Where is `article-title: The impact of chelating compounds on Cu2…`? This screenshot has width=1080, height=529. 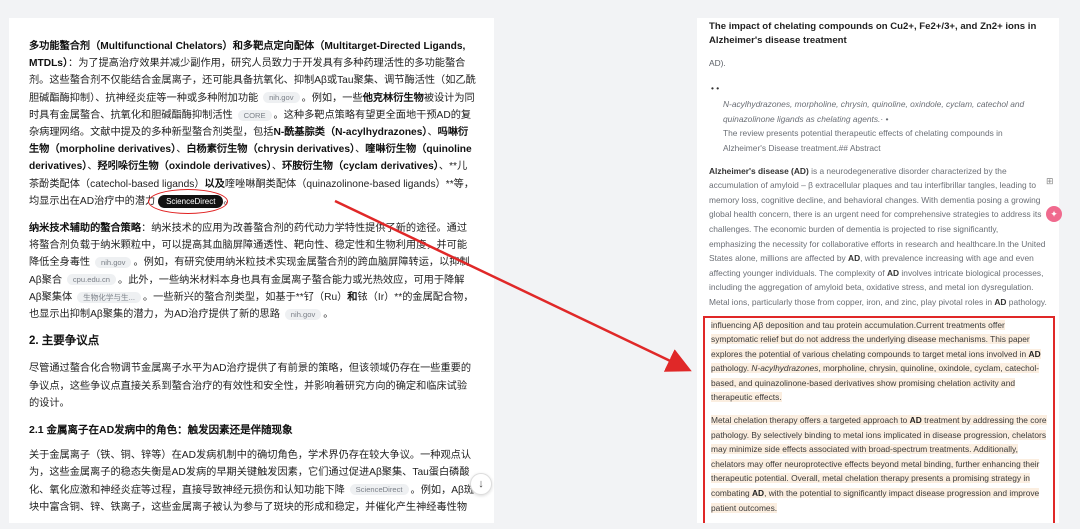 article-title: The impact of chelating compounds on Cu2… is located at coordinates (873, 33).